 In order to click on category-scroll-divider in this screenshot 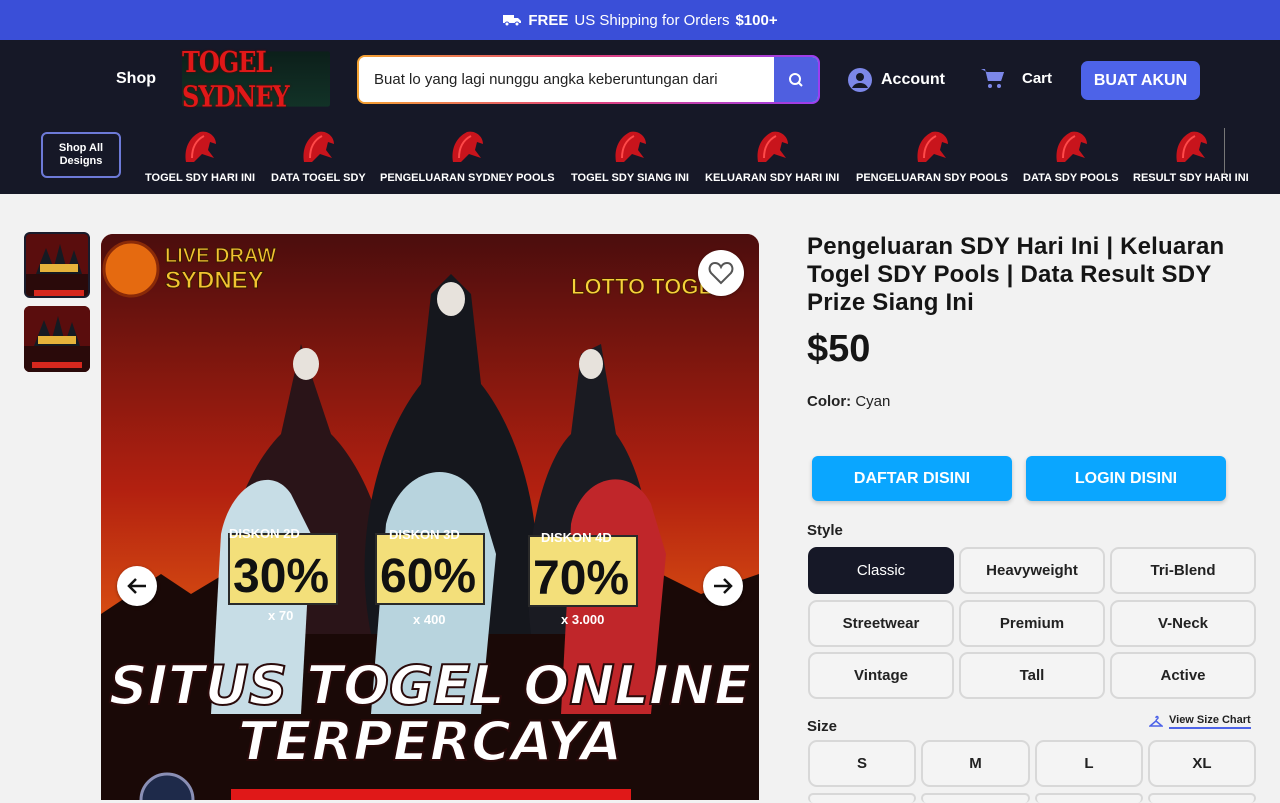, I will do `click(1224, 151)`.